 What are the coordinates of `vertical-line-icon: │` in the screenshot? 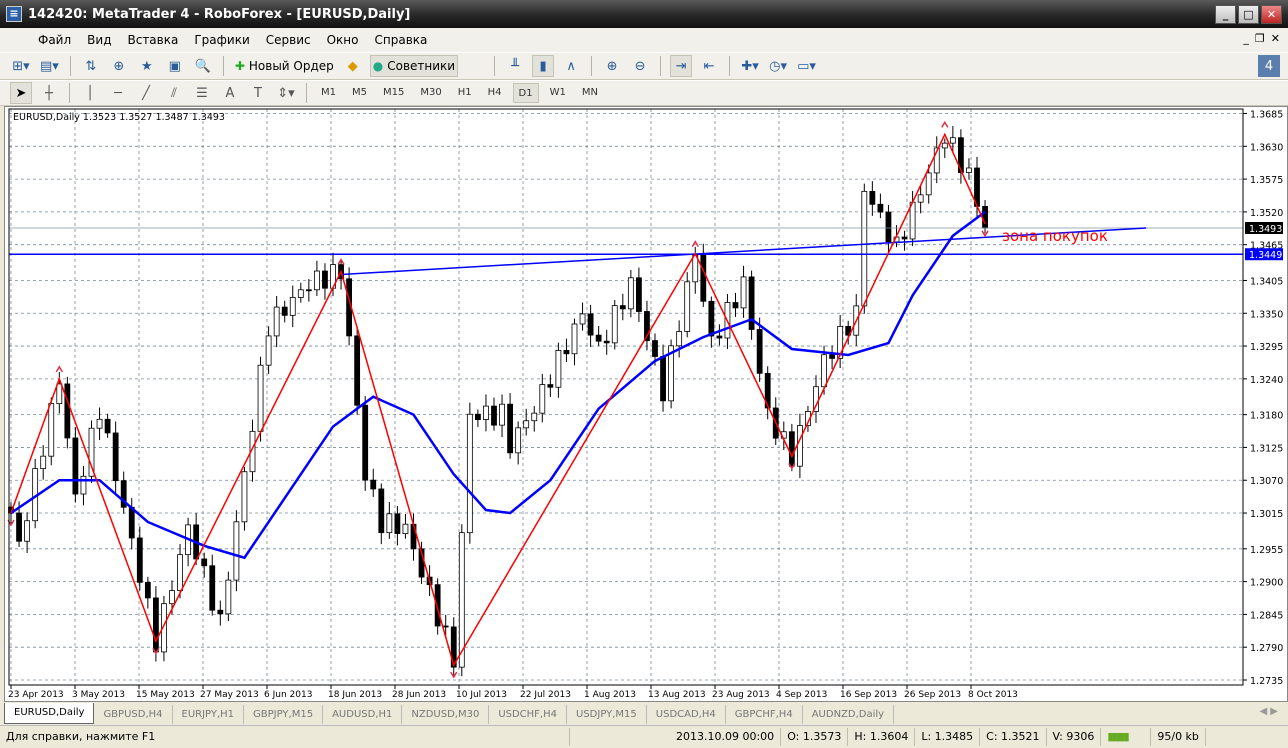 It's located at (90, 93).